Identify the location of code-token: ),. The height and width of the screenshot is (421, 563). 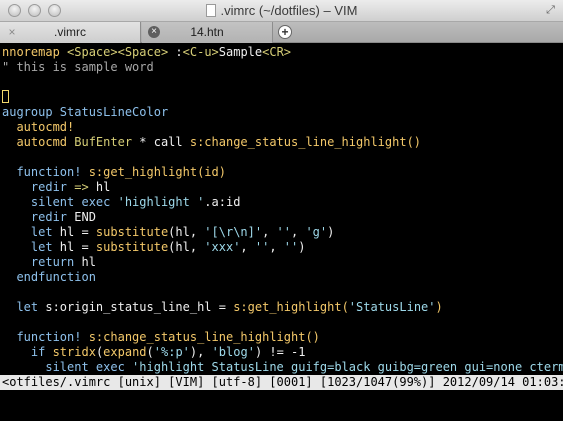
(200, 352).